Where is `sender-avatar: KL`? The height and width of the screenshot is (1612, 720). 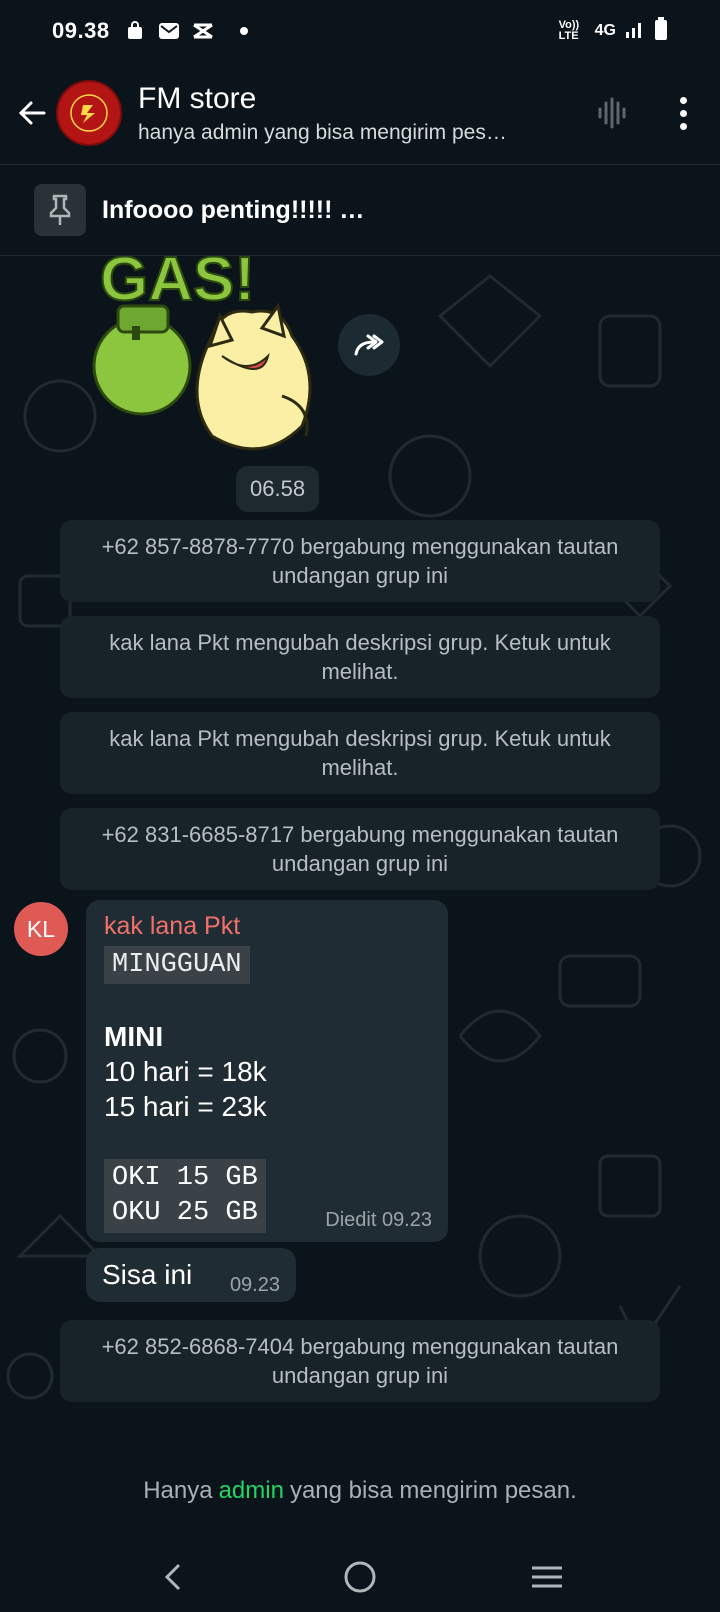 sender-avatar: KL is located at coordinates (41, 929).